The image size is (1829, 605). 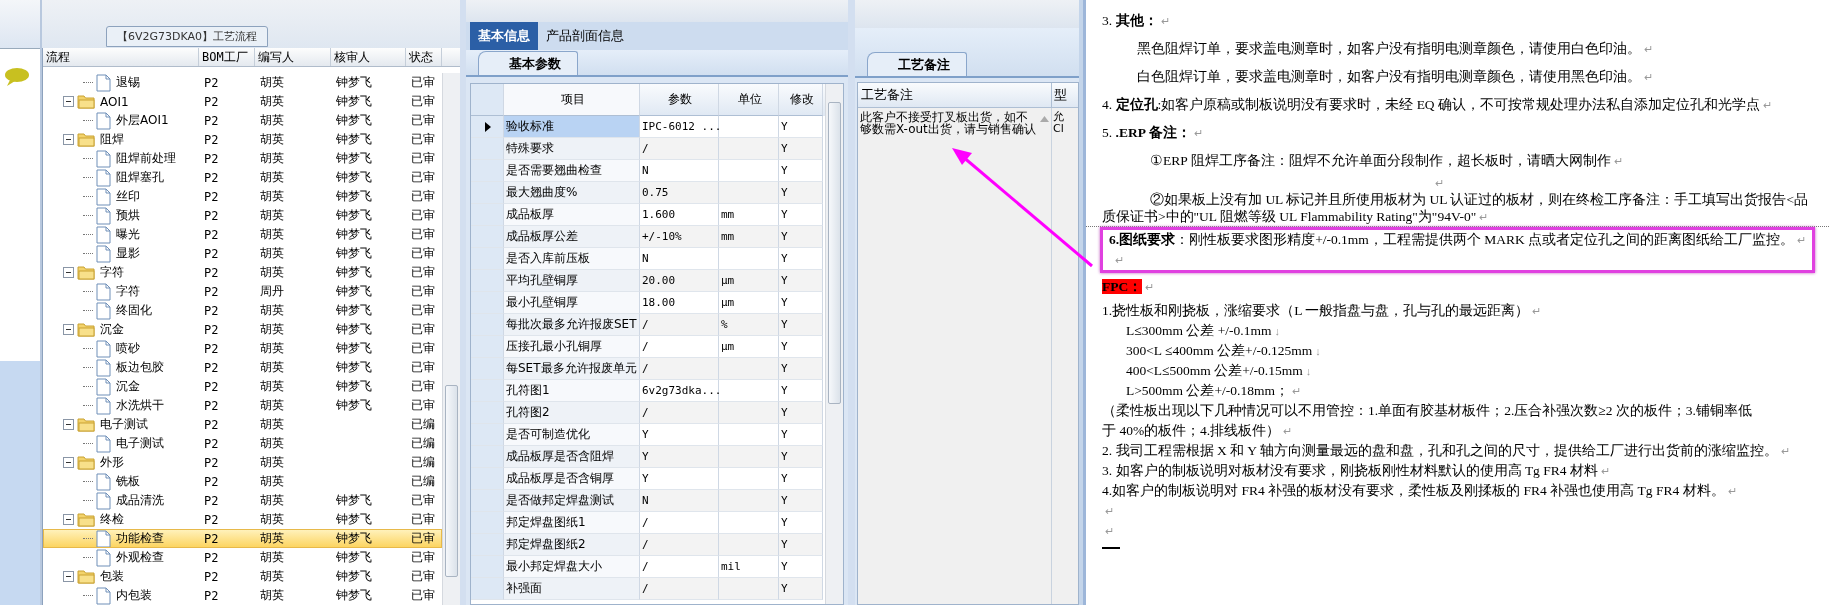 What do you see at coordinates (504, 36) in the screenshot?
I see `tab: 基本信息` at bounding box center [504, 36].